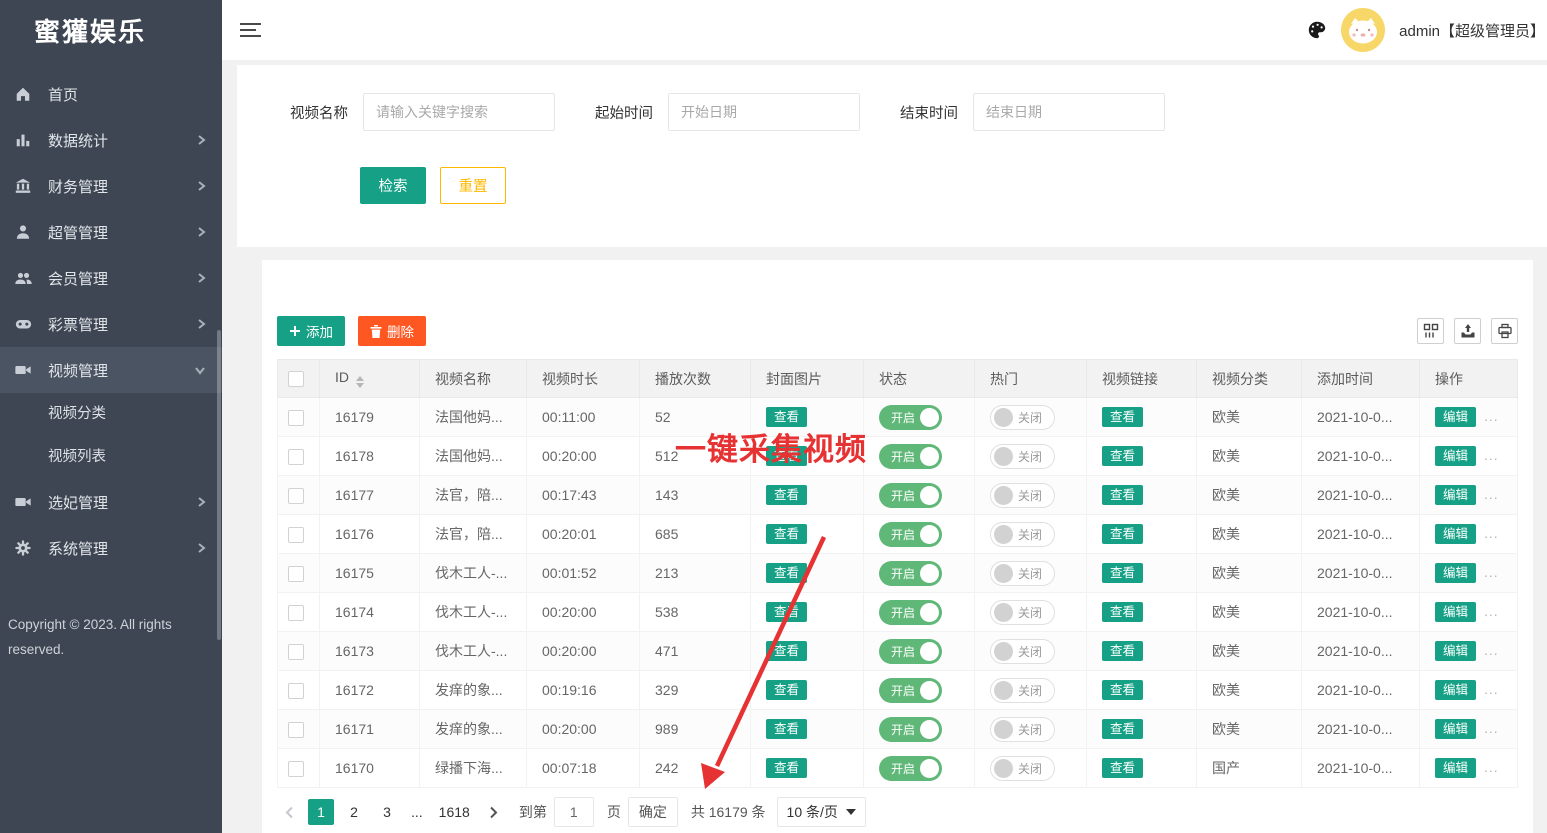 Image resolution: width=1547 pixels, height=833 pixels. What do you see at coordinates (111, 370) in the screenshot?
I see `sidebar-item-video: 视频管理` at bounding box center [111, 370].